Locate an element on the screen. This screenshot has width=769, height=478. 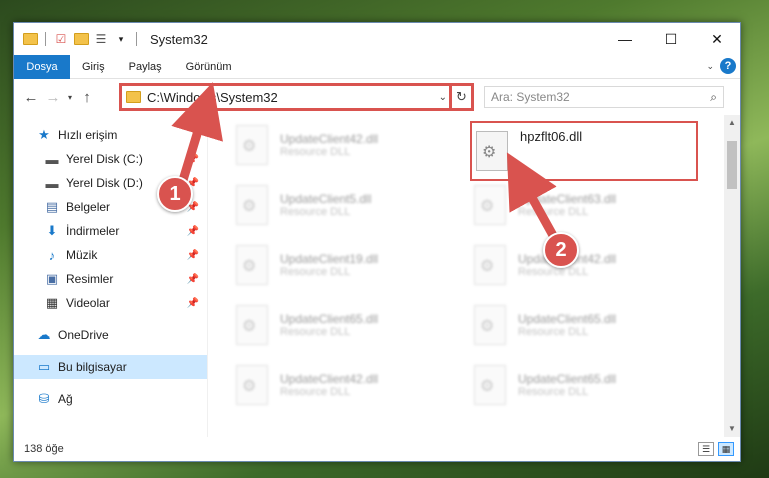
file-item: ⚙ UpdateClient63.dll Resource DLL is located at coordinates (584, 205).